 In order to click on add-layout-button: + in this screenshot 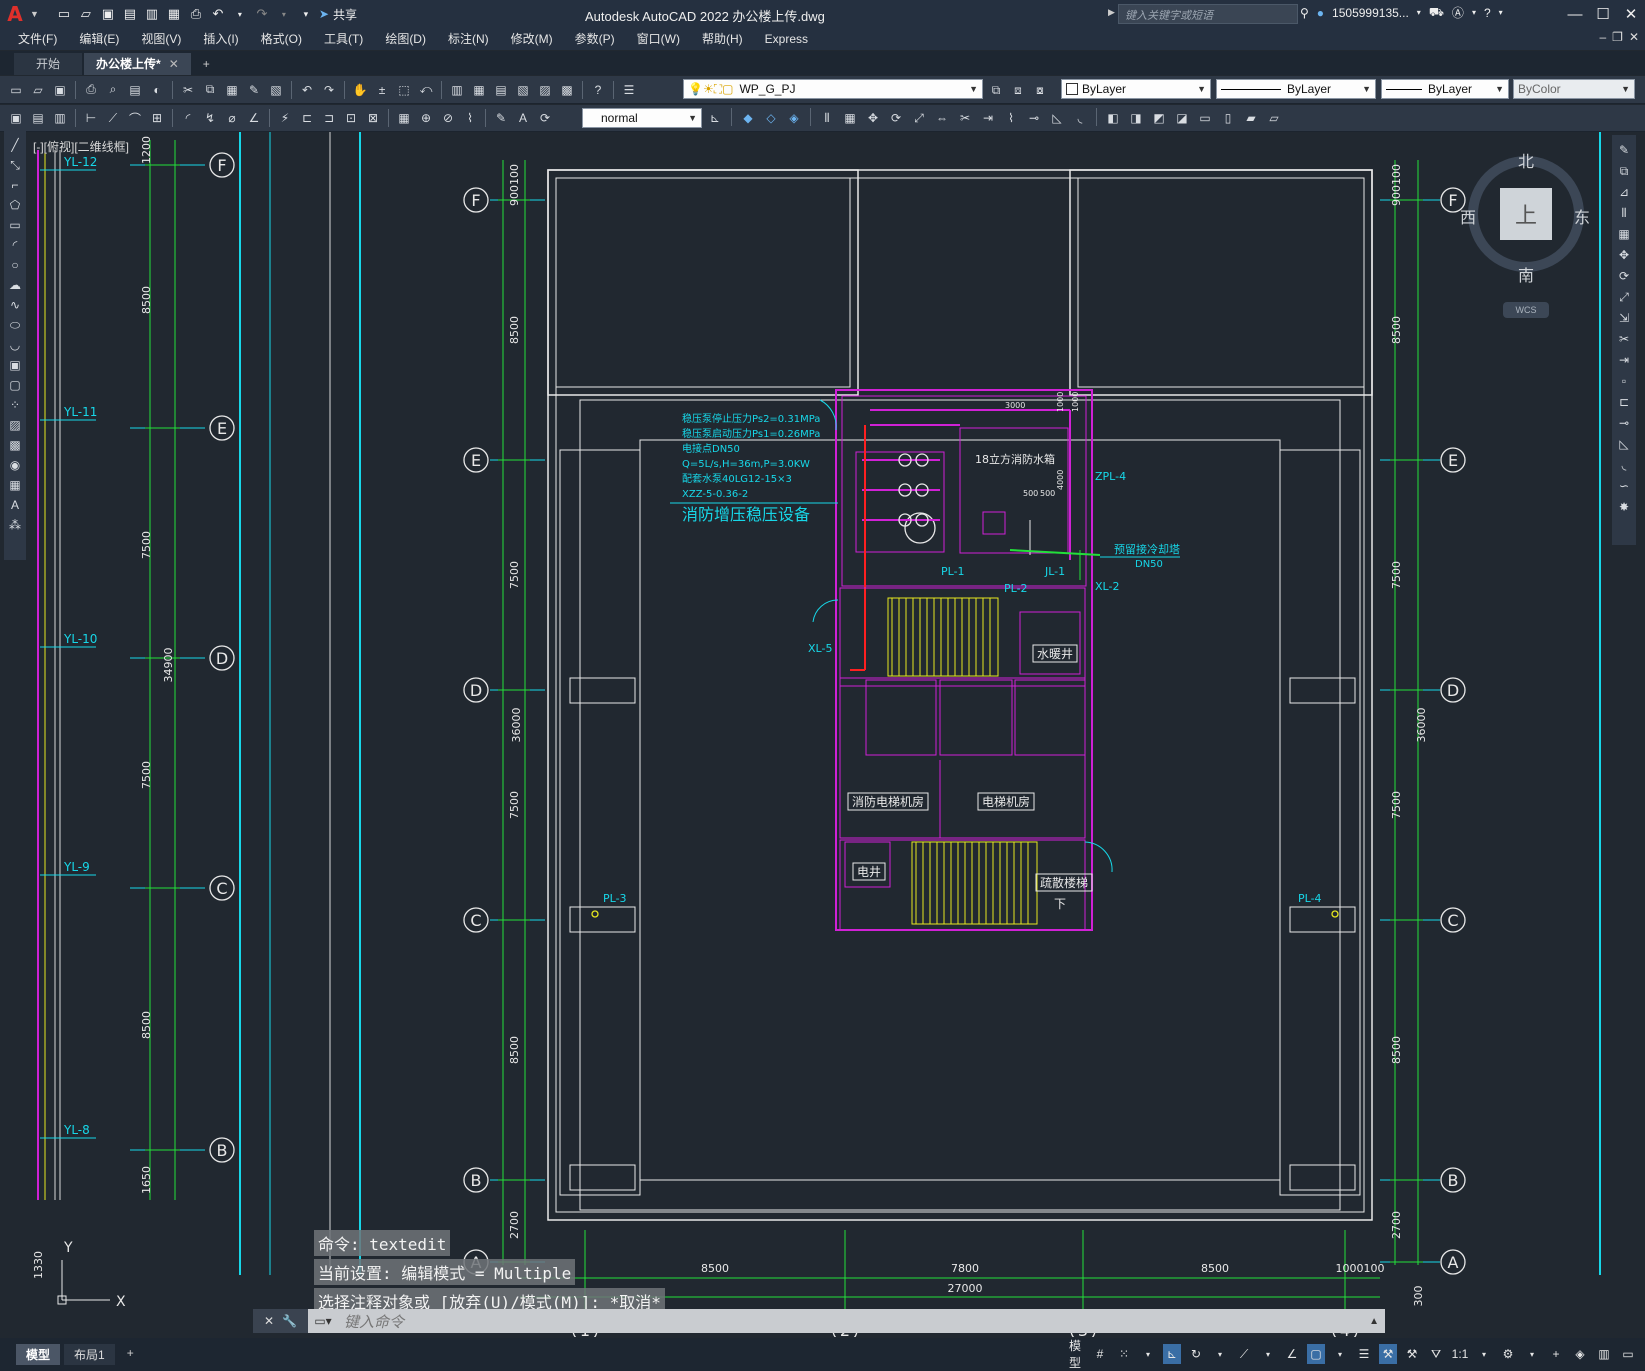, I will do `click(130, 1354)`.